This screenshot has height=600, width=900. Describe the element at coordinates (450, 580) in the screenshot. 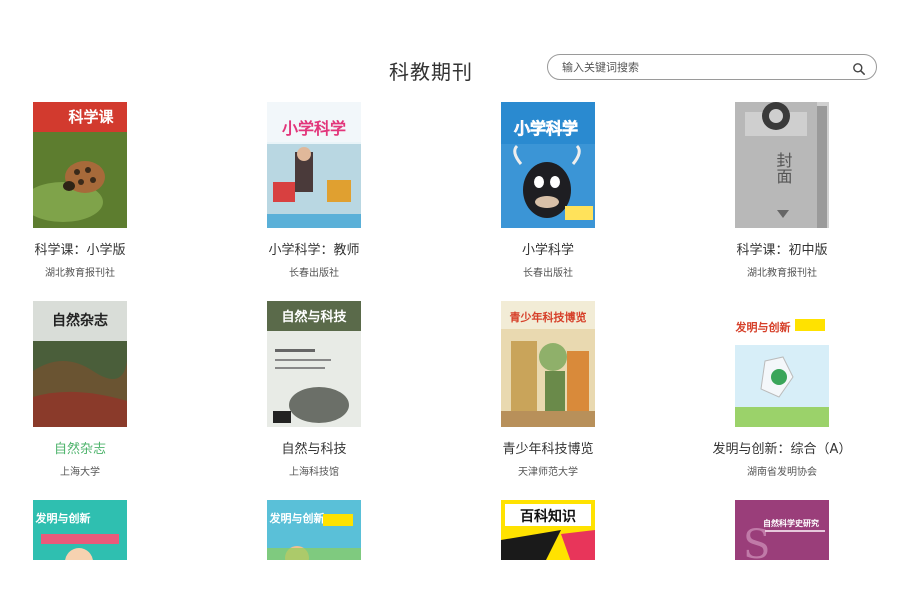

I see `viewport-bottom-mask` at that location.